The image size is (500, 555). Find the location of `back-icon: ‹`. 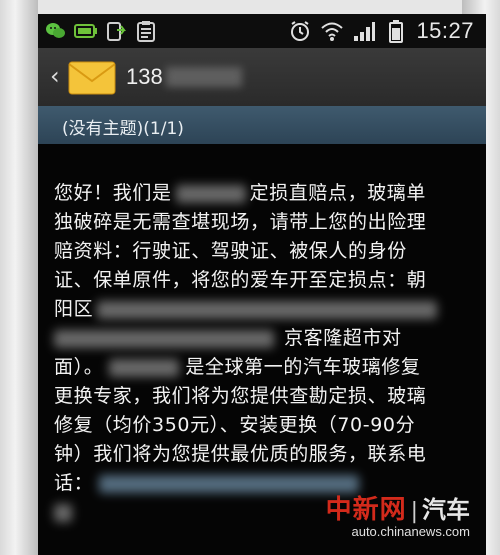

back-icon: ‹ is located at coordinates (55, 76).